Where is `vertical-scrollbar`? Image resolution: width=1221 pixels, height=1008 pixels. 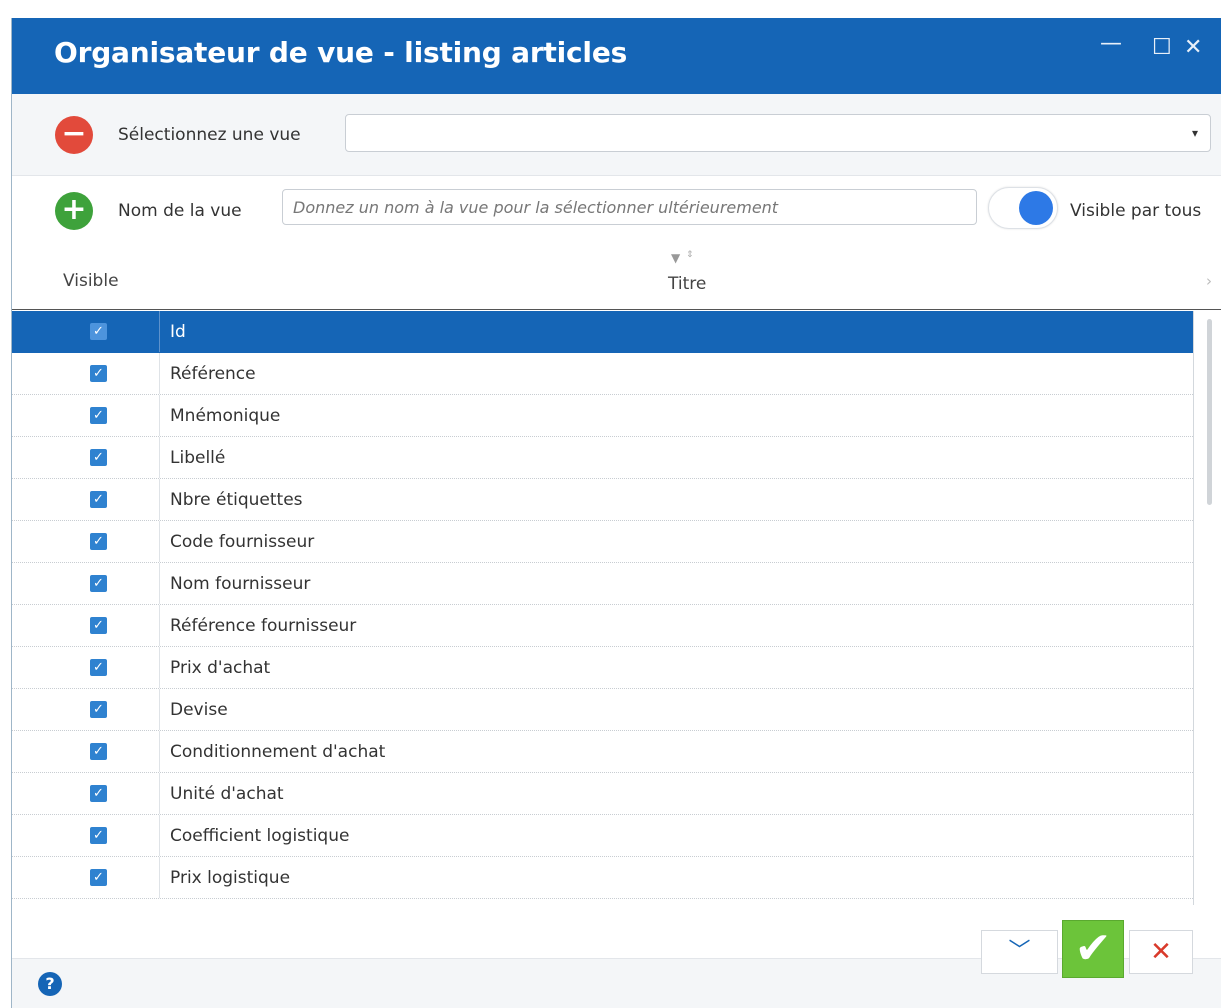 vertical-scrollbar is located at coordinates (1207, 608).